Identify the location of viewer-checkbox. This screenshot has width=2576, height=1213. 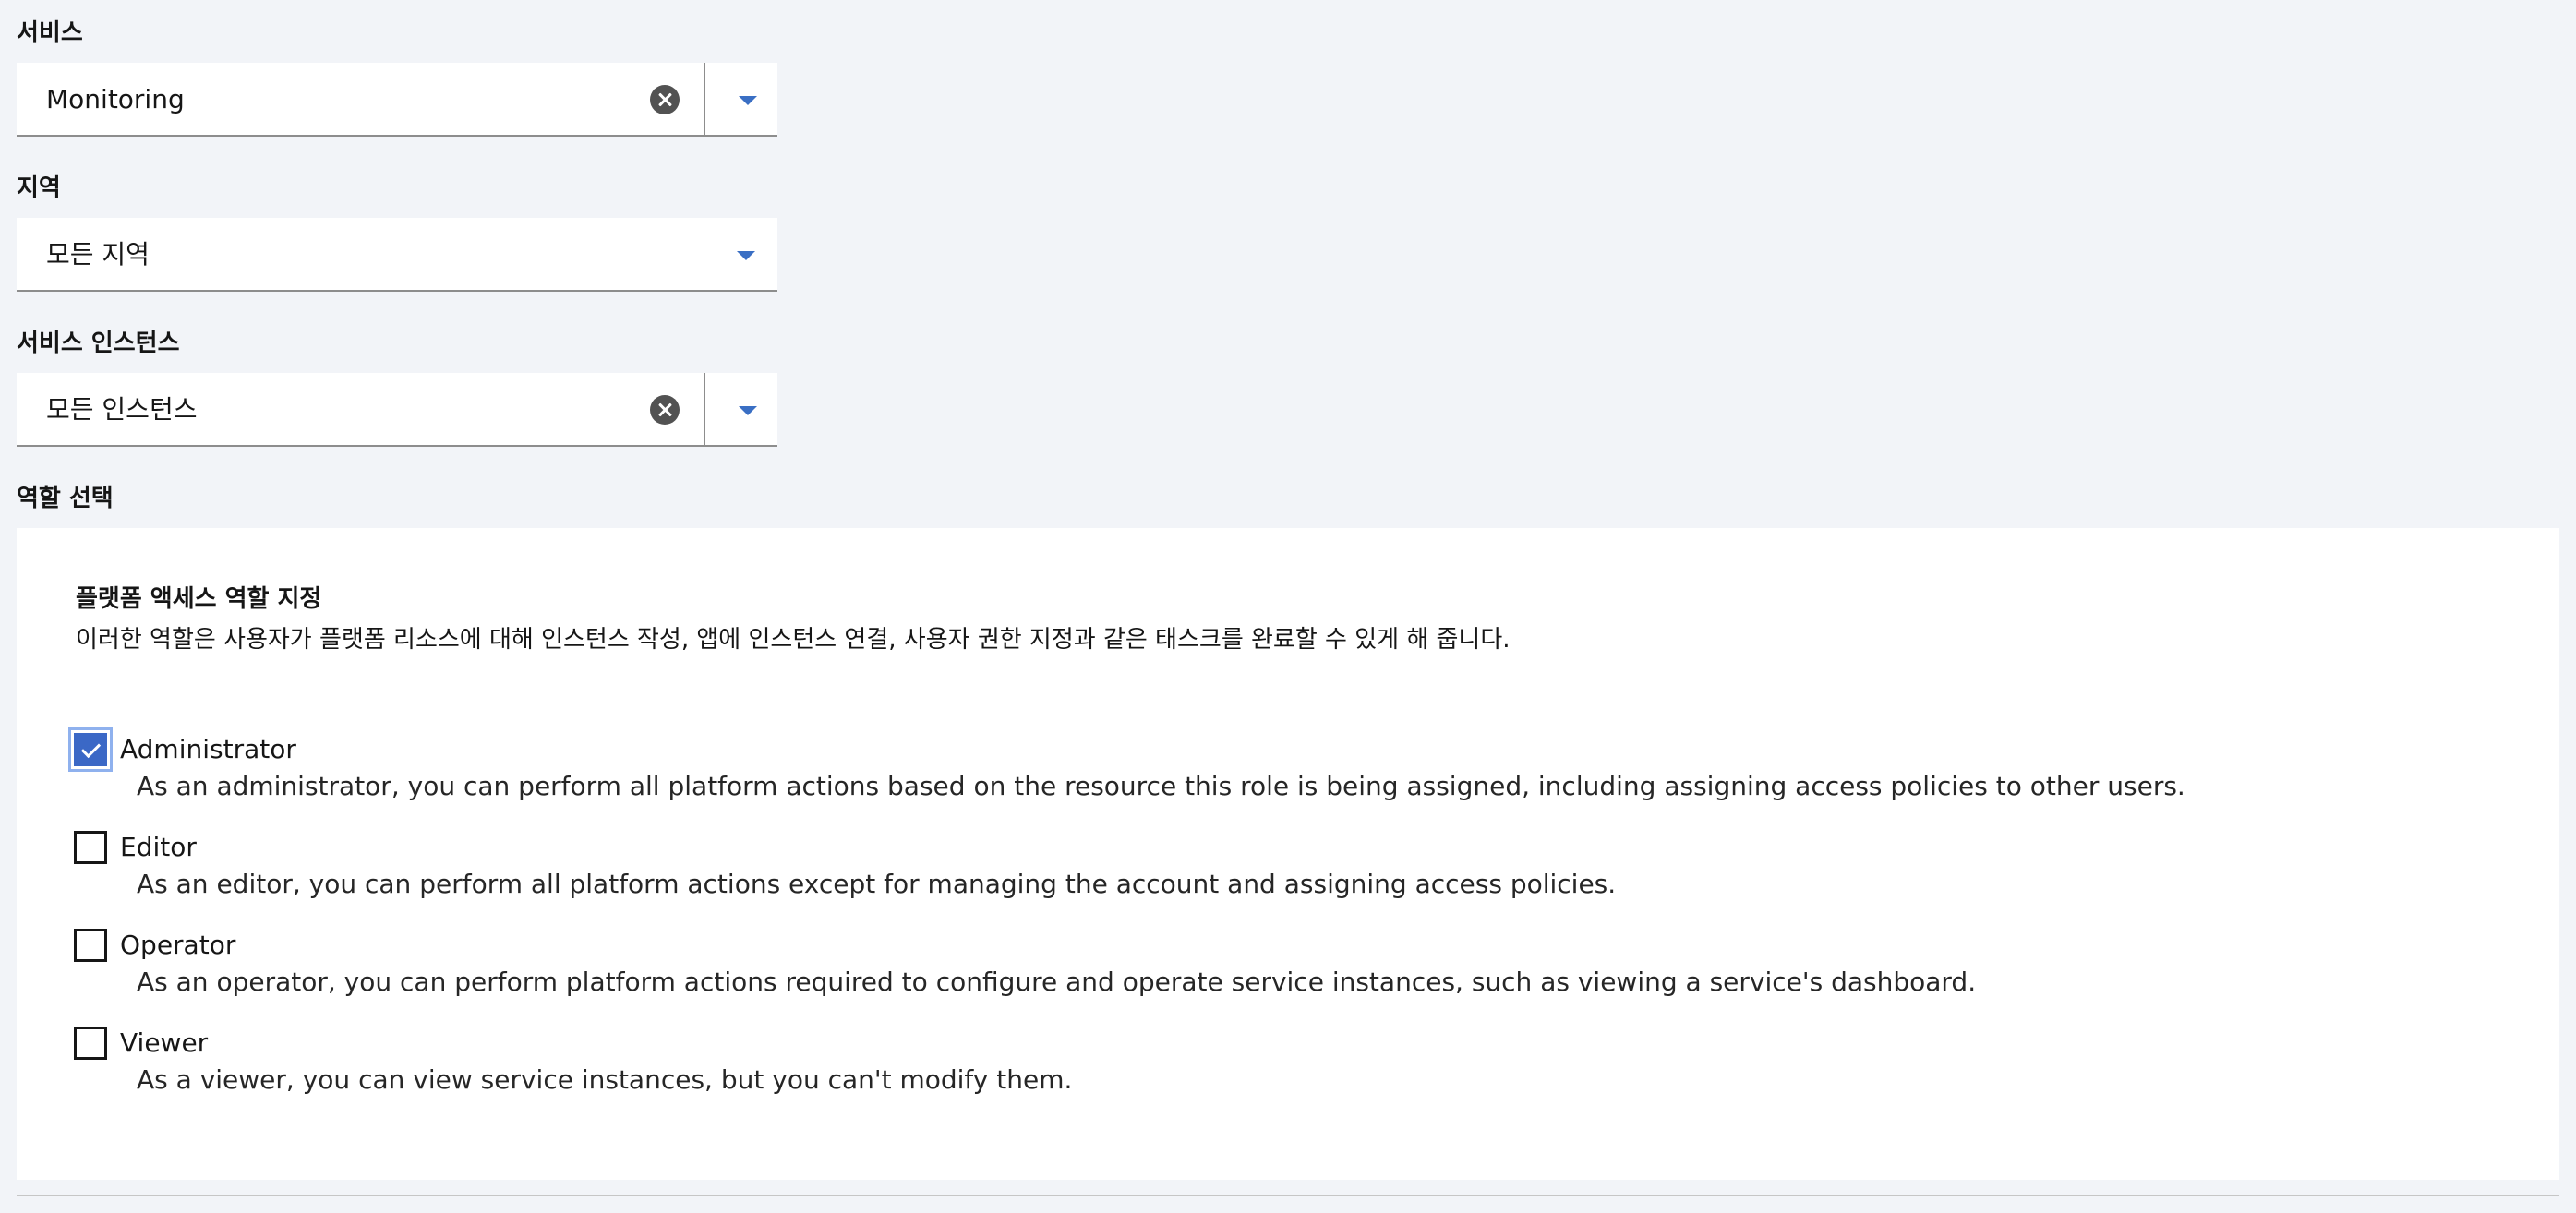
(90, 1043).